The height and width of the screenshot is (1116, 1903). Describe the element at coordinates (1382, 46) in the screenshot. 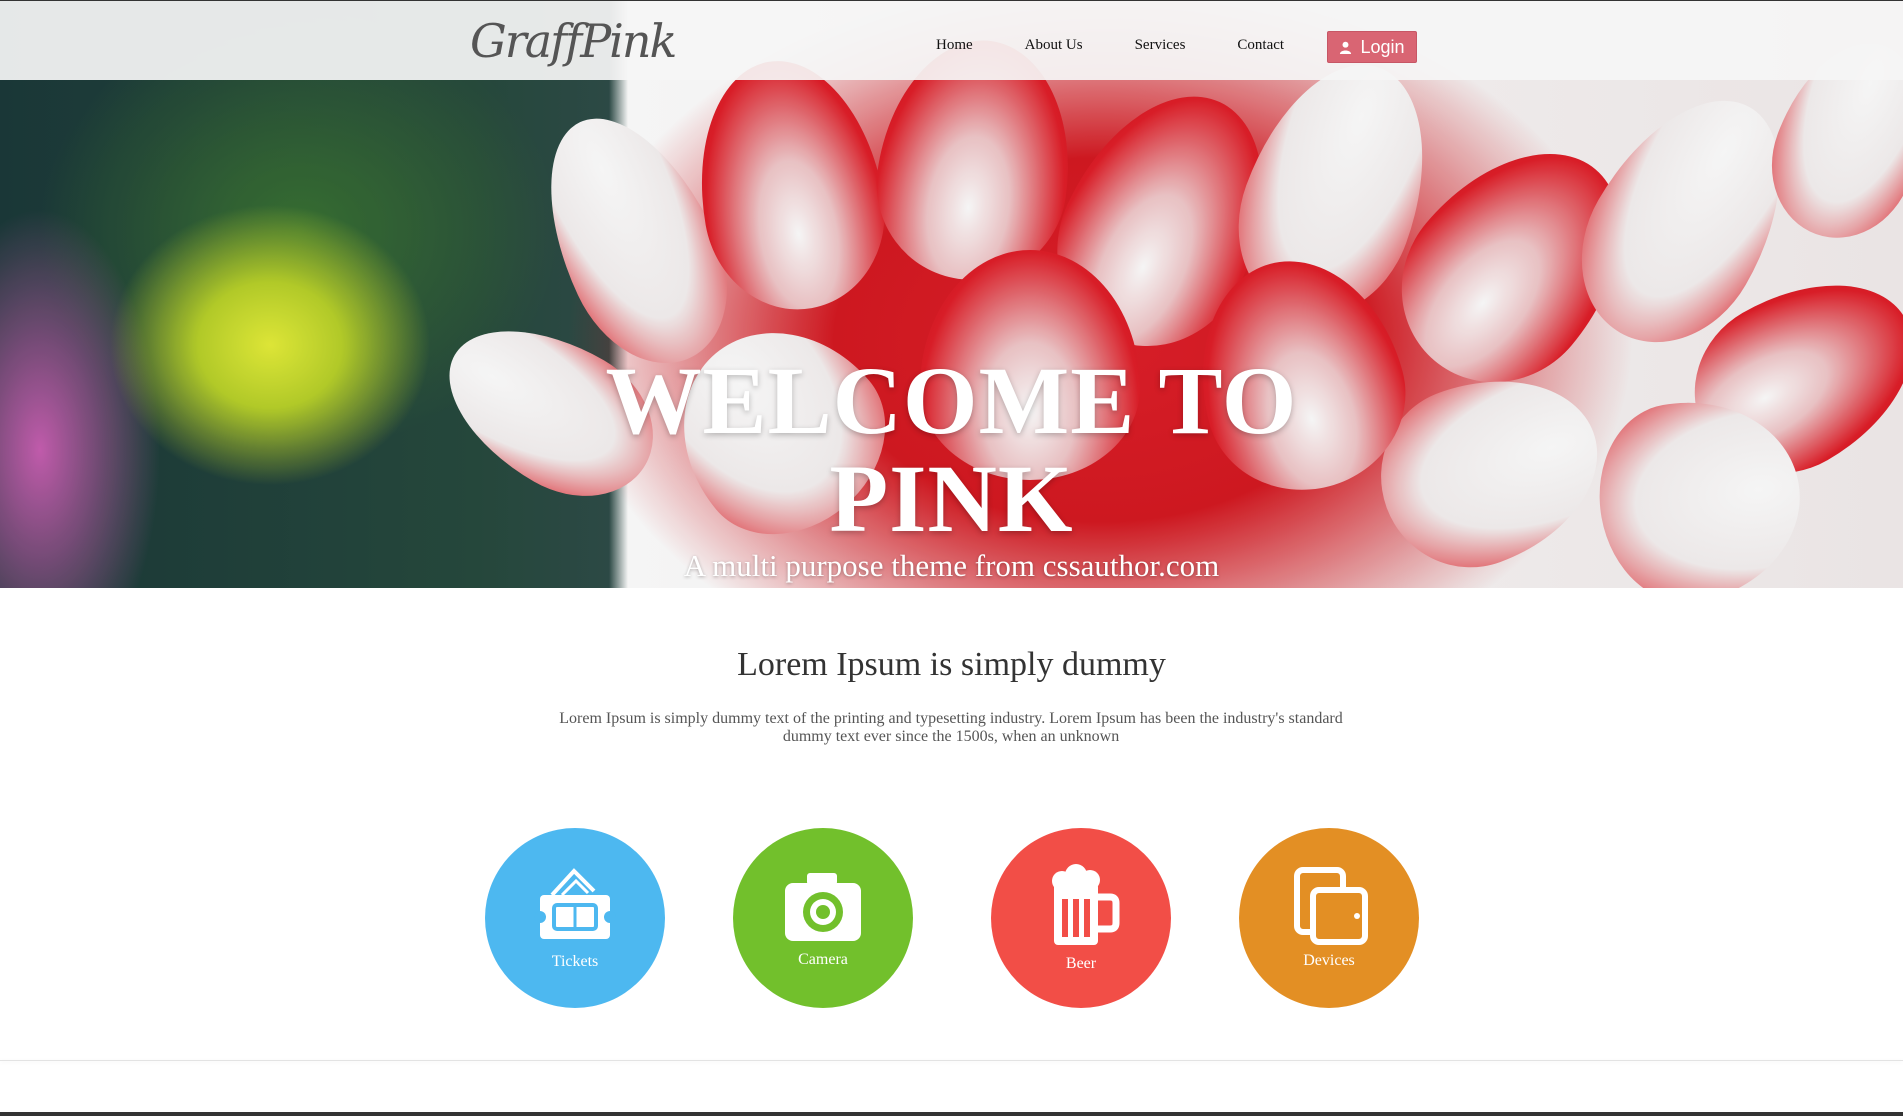

I see `login-label: Login` at that location.